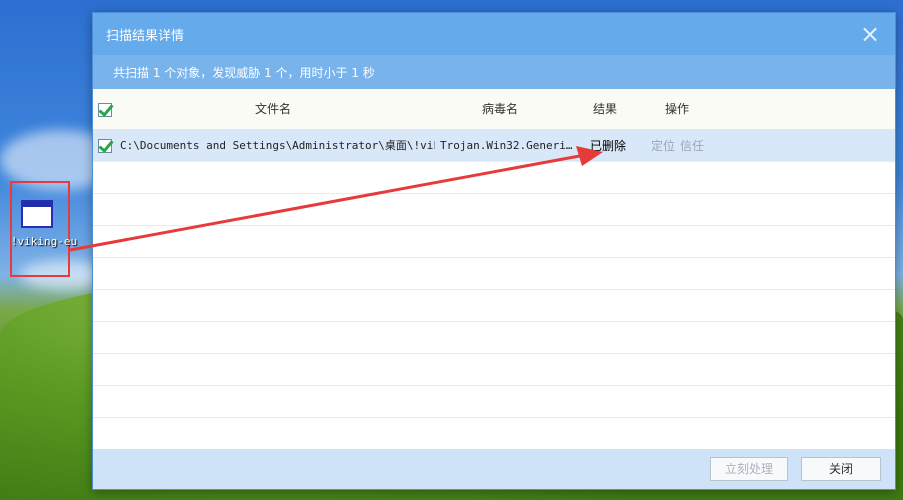  I want to click on select-all-checkbox, so click(105, 110).